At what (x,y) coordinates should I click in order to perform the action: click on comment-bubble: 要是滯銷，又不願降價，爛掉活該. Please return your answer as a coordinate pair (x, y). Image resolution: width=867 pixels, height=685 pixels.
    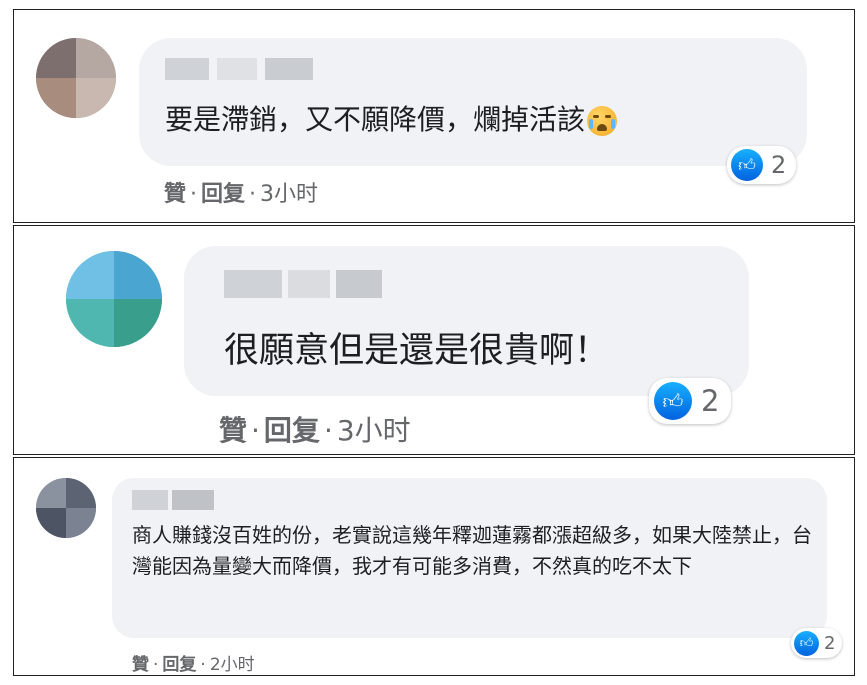
    Looking at the image, I should click on (473, 102).